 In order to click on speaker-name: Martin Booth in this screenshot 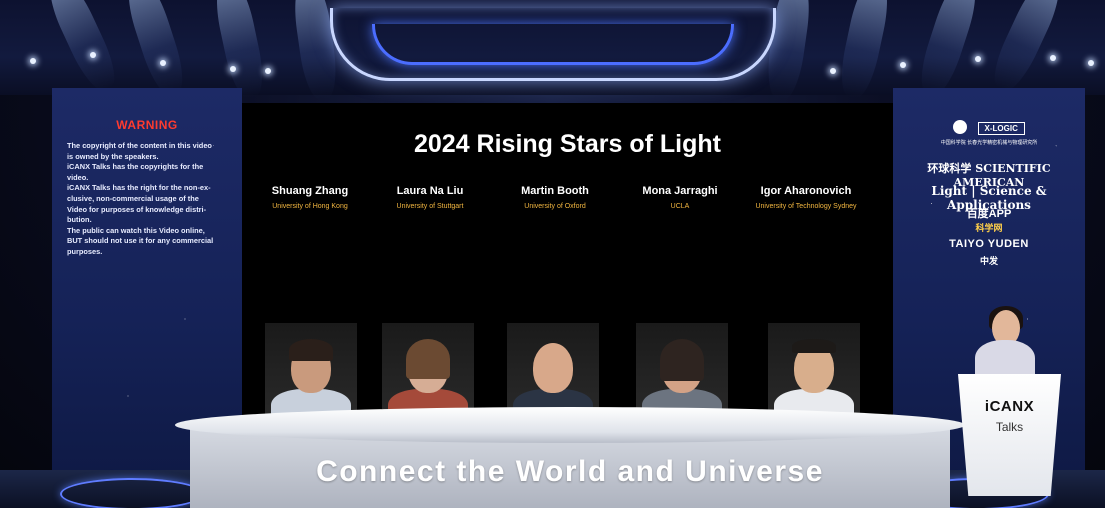, I will do `click(555, 191)`.